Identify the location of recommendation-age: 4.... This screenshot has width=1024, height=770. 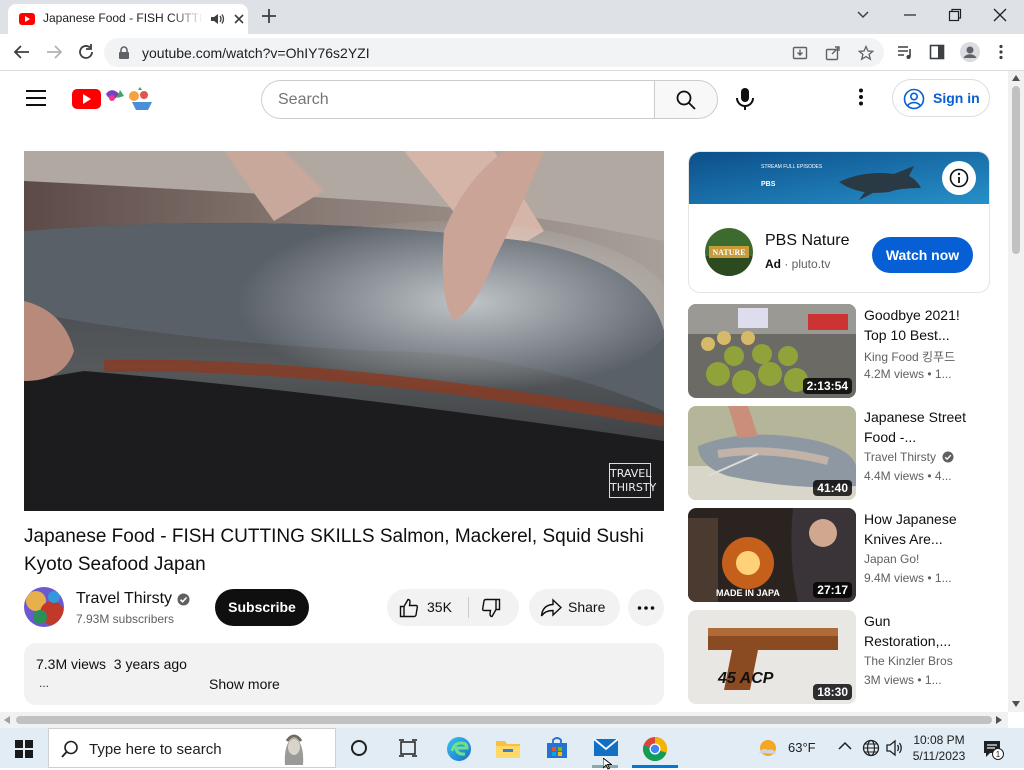
(943, 476).